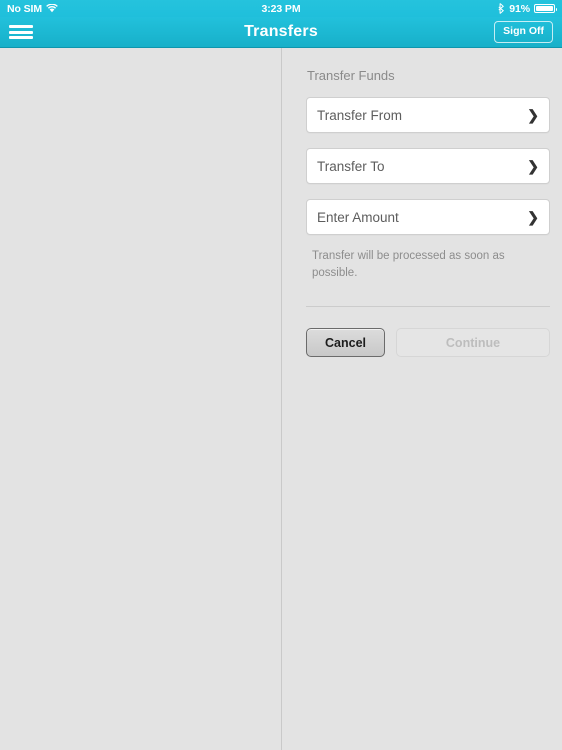  Describe the element at coordinates (351, 166) in the screenshot. I see `transfer-to-label: Transfer To` at that location.